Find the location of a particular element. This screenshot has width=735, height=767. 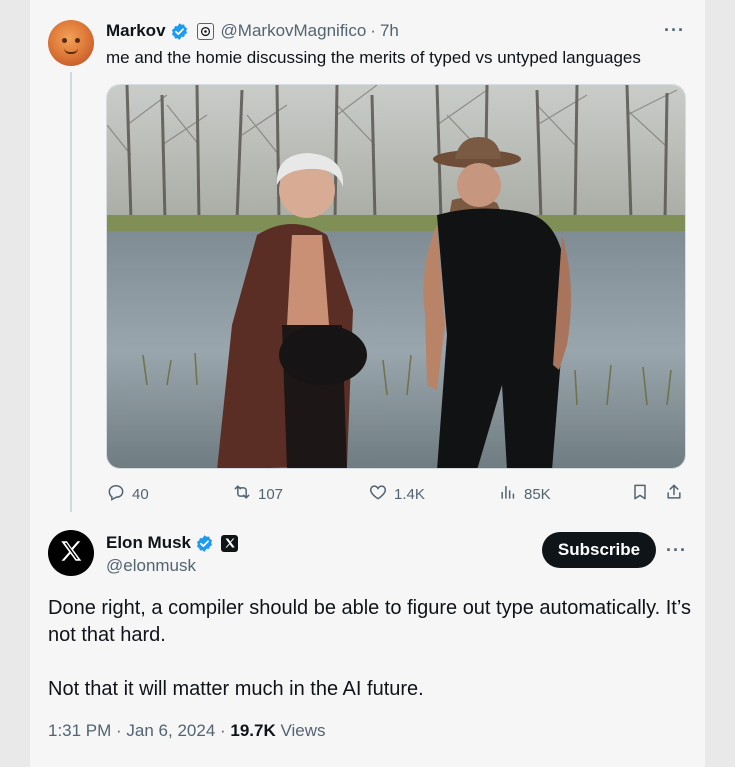

tweet-handle: @elonmusk is located at coordinates (151, 566).